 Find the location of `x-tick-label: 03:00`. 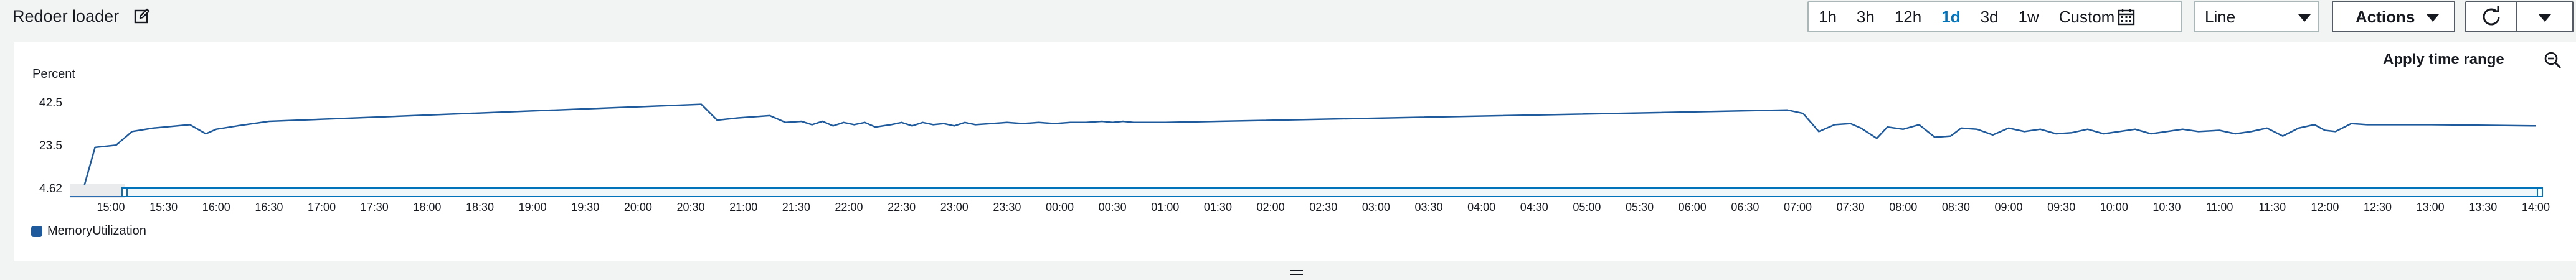

x-tick-label: 03:00 is located at coordinates (1376, 207).